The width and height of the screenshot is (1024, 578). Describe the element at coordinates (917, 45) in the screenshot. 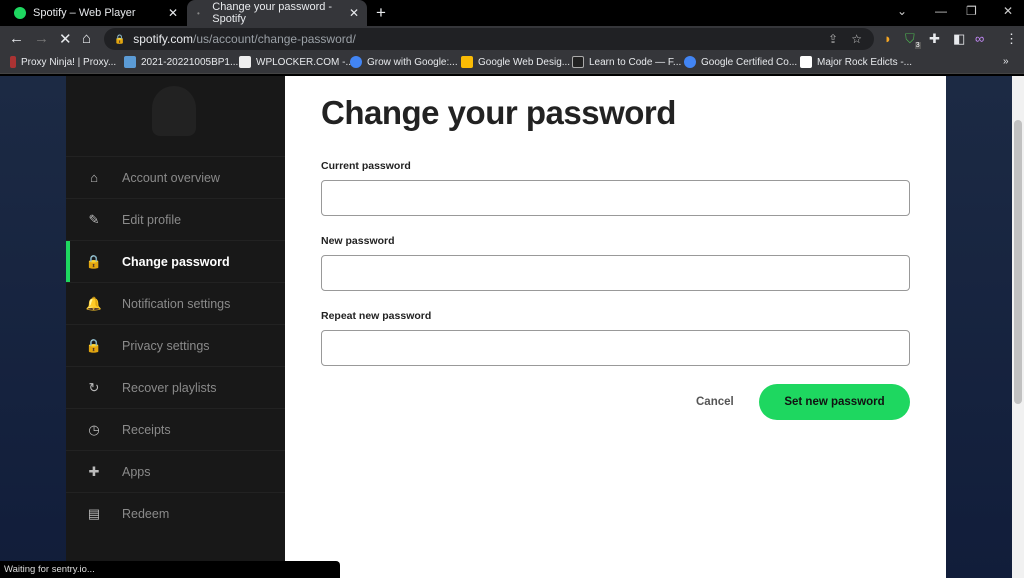

I see `extension-badge: 3` at that location.